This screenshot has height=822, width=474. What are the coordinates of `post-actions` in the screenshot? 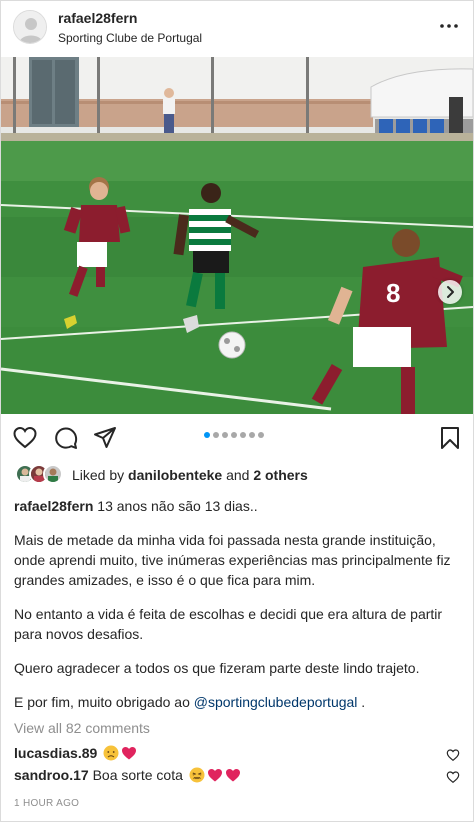 It's located at (237, 438).